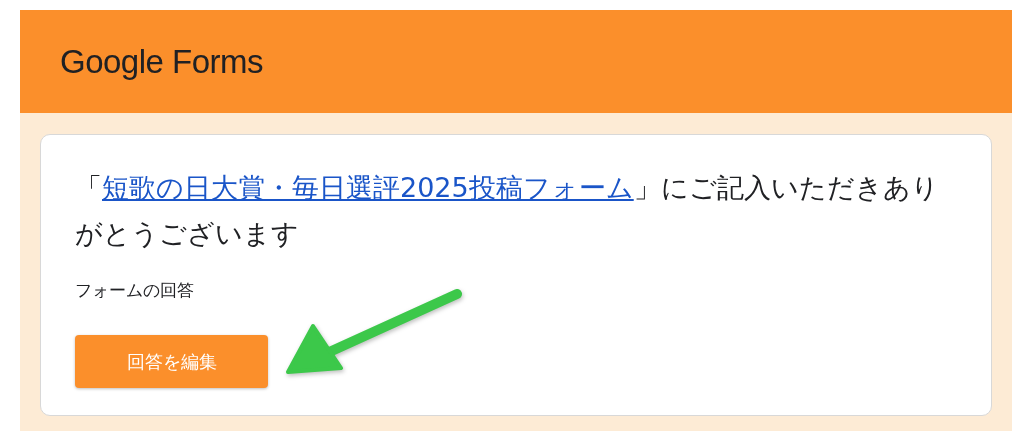 This screenshot has width=1024, height=431. I want to click on logo-text: Google Forms, so click(162, 61).